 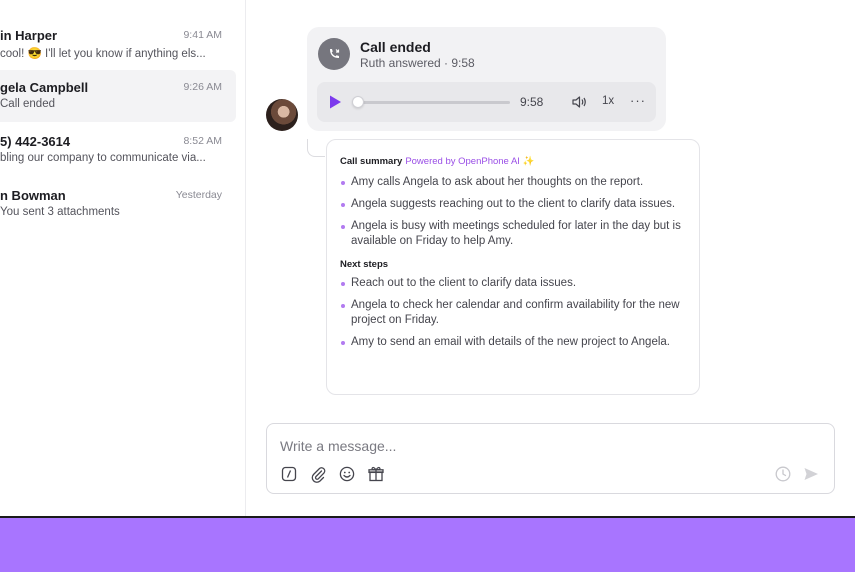 What do you see at coordinates (417, 63) in the screenshot?
I see `call-subtitle: Ruth answered · 9:58` at bounding box center [417, 63].